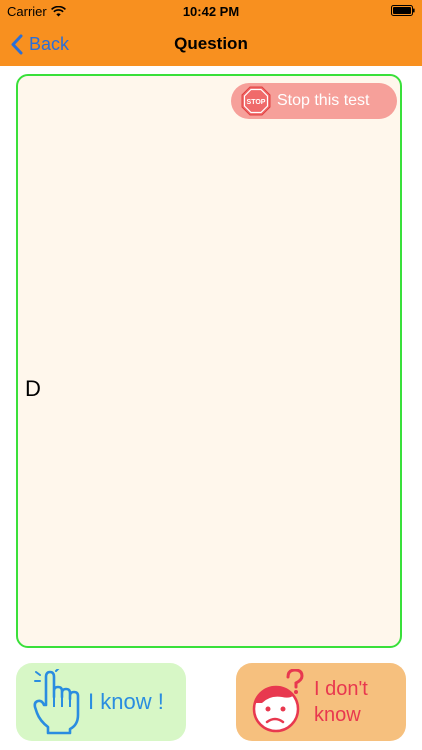 This screenshot has width=422, height=750. Describe the element at coordinates (278, 701) in the screenshot. I see `confused-face-icon` at that location.